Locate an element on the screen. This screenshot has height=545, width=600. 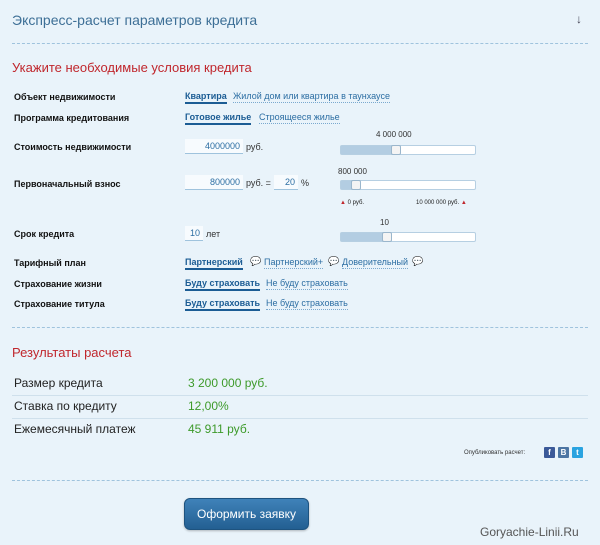
term-slider-fill is located at coordinates (364, 237).